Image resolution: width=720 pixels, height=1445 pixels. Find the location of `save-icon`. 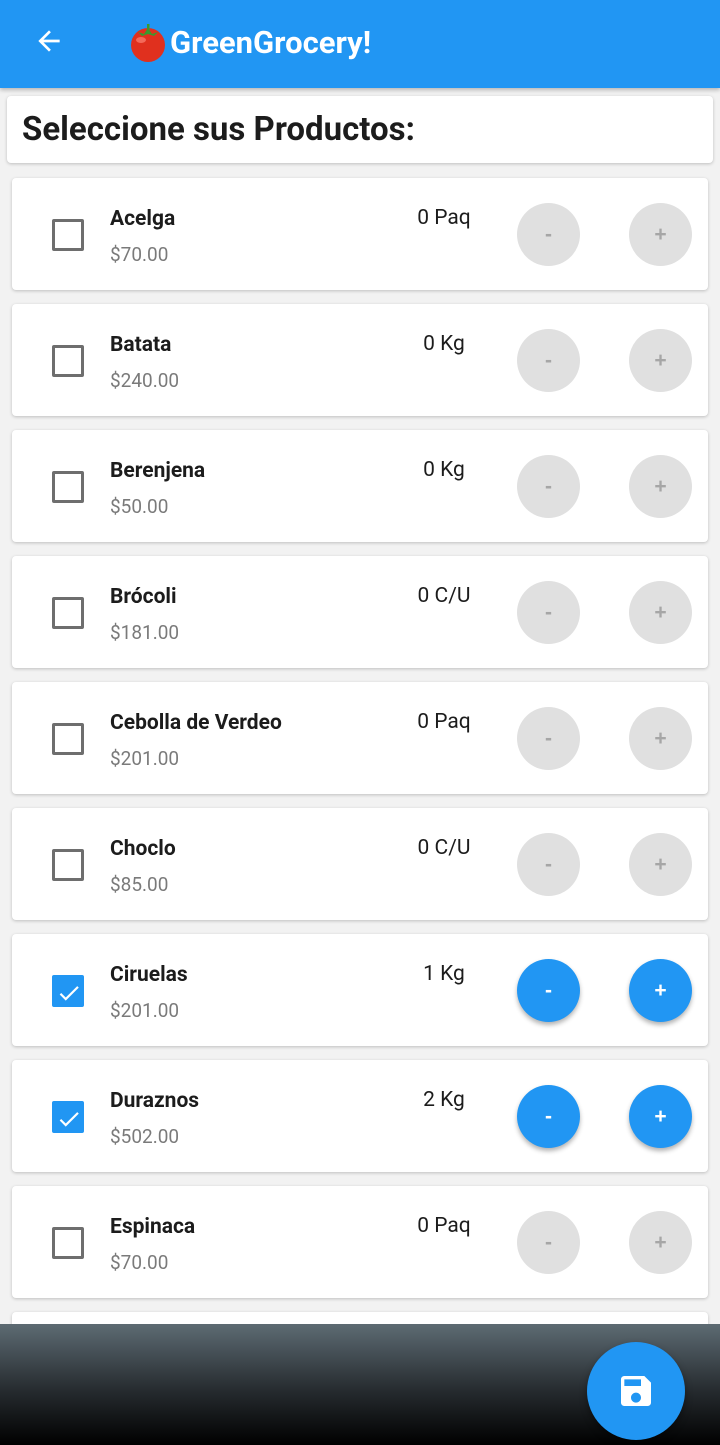

save-icon is located at coordinates (636, 1391).